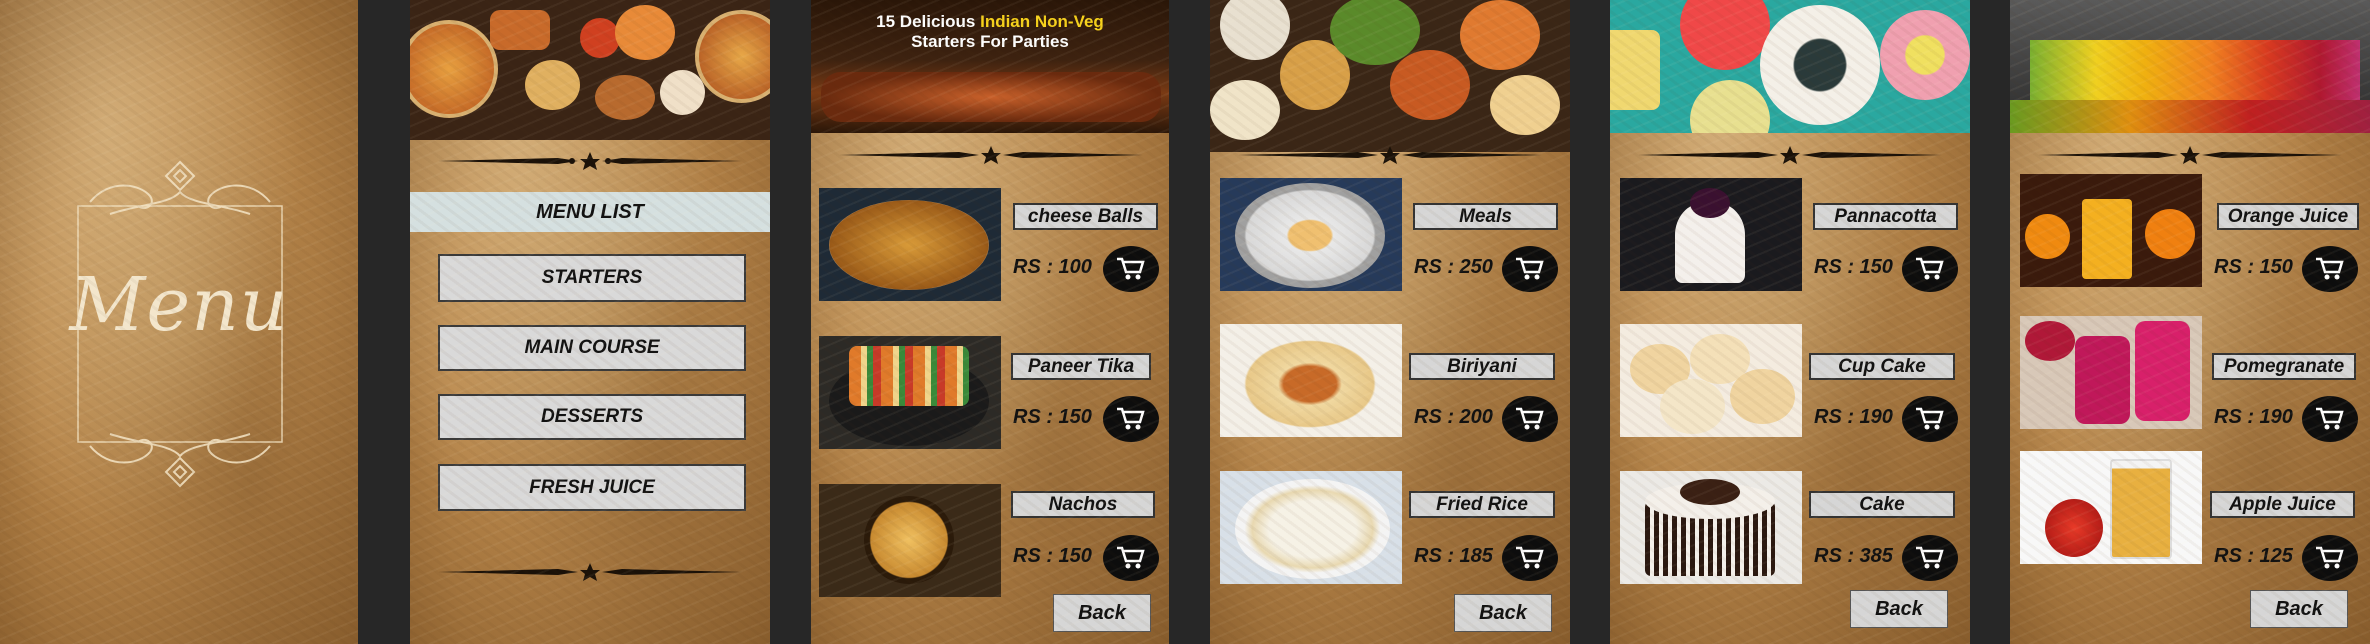 The image size is (2370, 644). I want to click on food-image-cheese-balls, so click(910, 244).